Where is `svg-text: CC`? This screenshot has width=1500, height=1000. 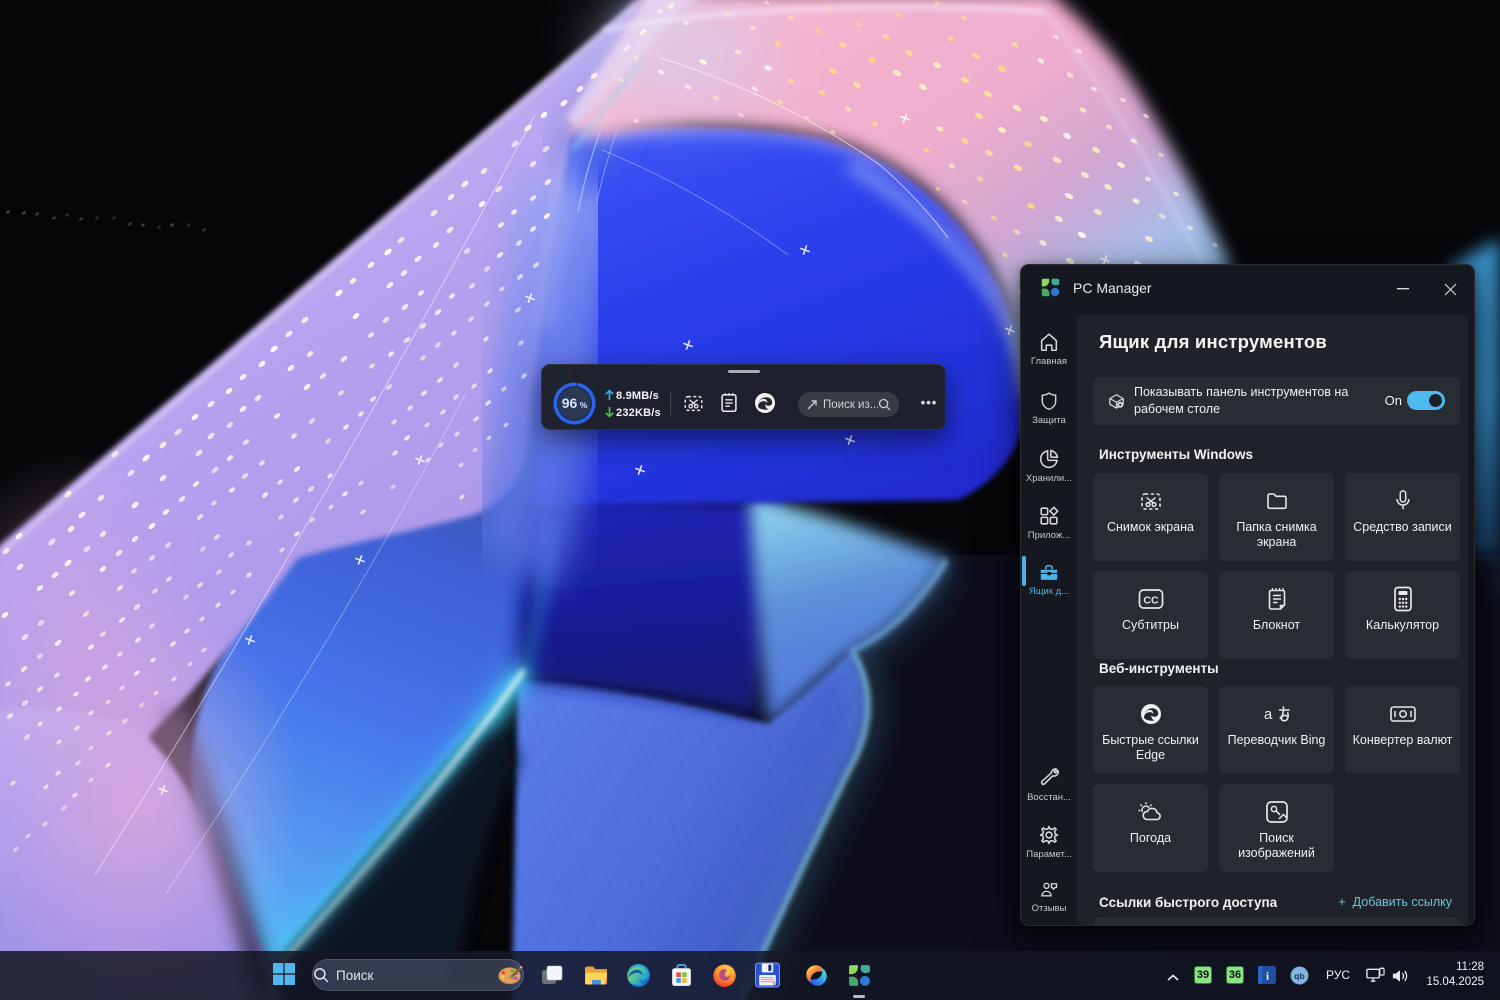
svg-text: CC is located at coordinates (1151, 601).